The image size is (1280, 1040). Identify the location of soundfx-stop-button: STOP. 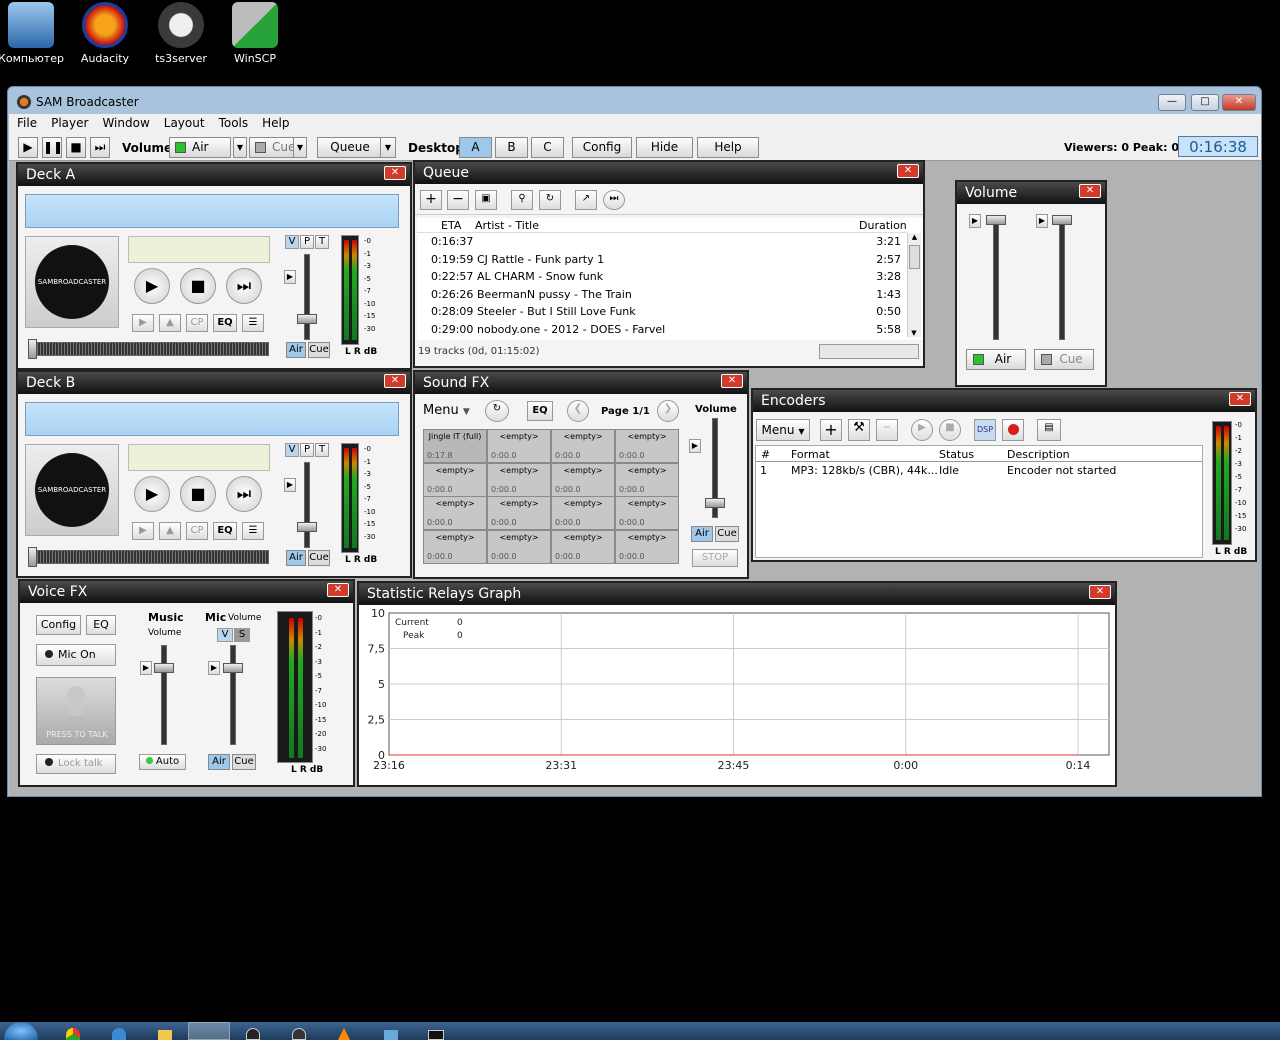
(715, 558).